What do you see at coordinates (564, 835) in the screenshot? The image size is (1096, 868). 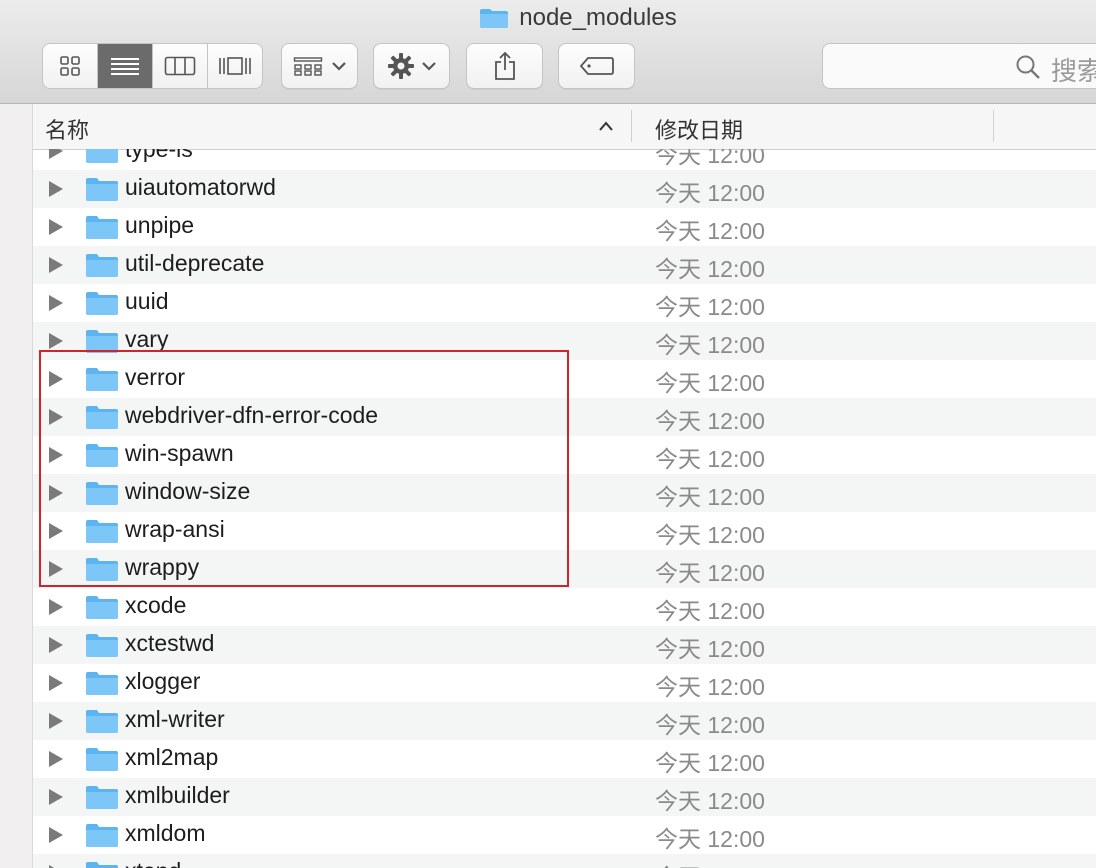 I see `file-row: xmldom 今天 12:00` at bounding box center [564, 835].